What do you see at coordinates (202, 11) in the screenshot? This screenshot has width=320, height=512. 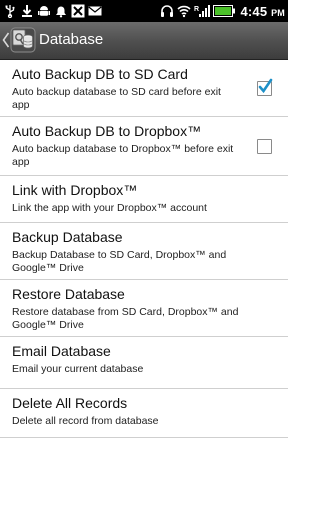 I see `signal-icon: R` at bounding box center [202, 11].